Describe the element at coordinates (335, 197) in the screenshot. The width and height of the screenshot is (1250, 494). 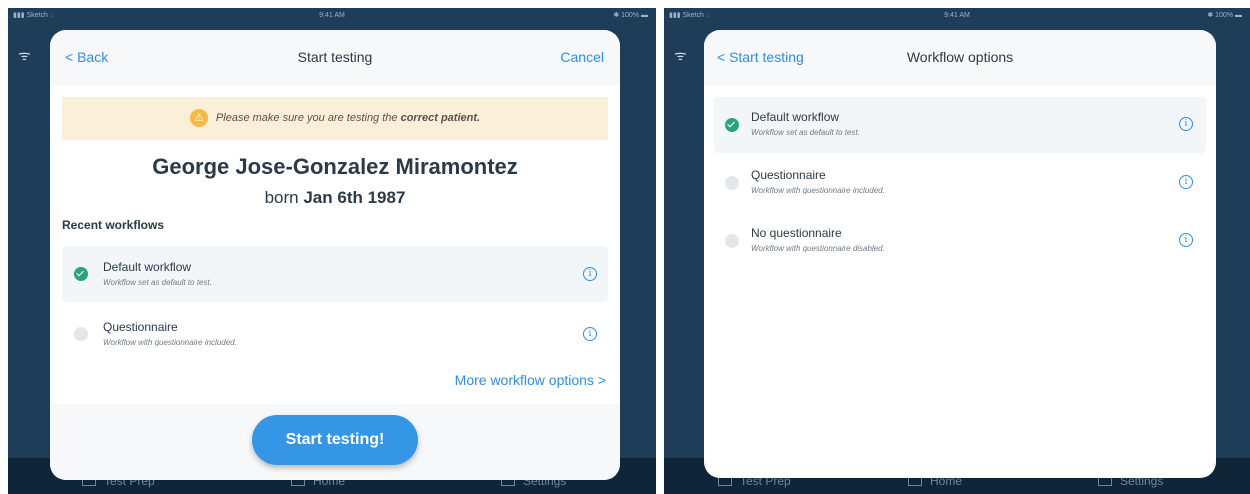
I see `patient-birthdate: born Jan 6th 1987` at that location.